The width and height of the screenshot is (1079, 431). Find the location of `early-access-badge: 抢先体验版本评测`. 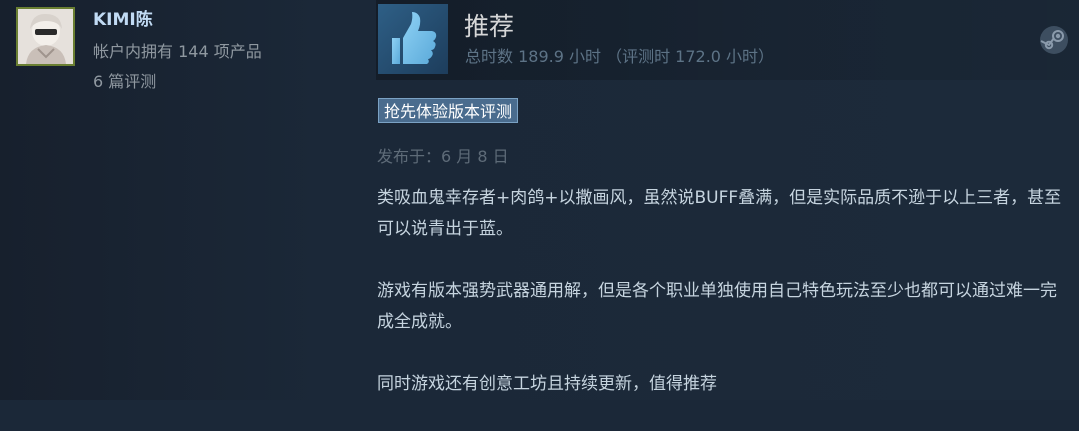

early-access-badge: 抢先体验版本评测 is located at coordinates (448, 110).